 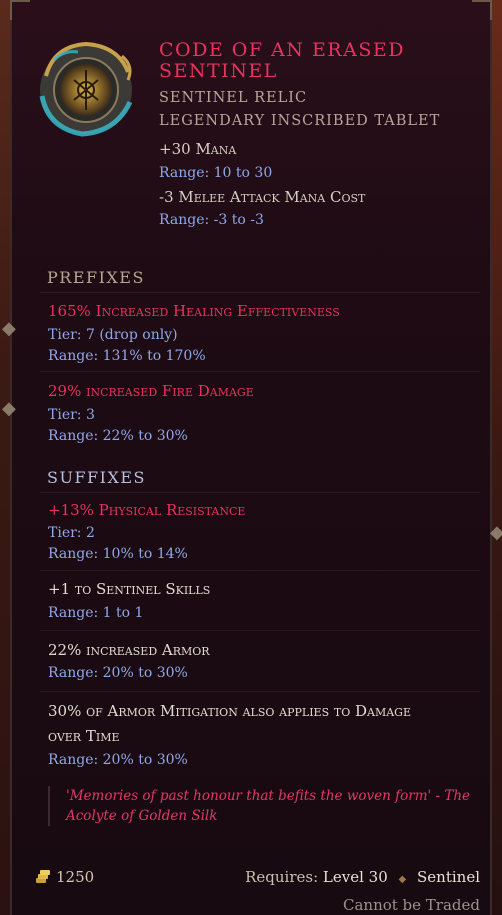 What do you see at coordinates (71, 533) in the screenshot?
I see `suffix-tier: Tier: 2` at bounding box center [71, 533].